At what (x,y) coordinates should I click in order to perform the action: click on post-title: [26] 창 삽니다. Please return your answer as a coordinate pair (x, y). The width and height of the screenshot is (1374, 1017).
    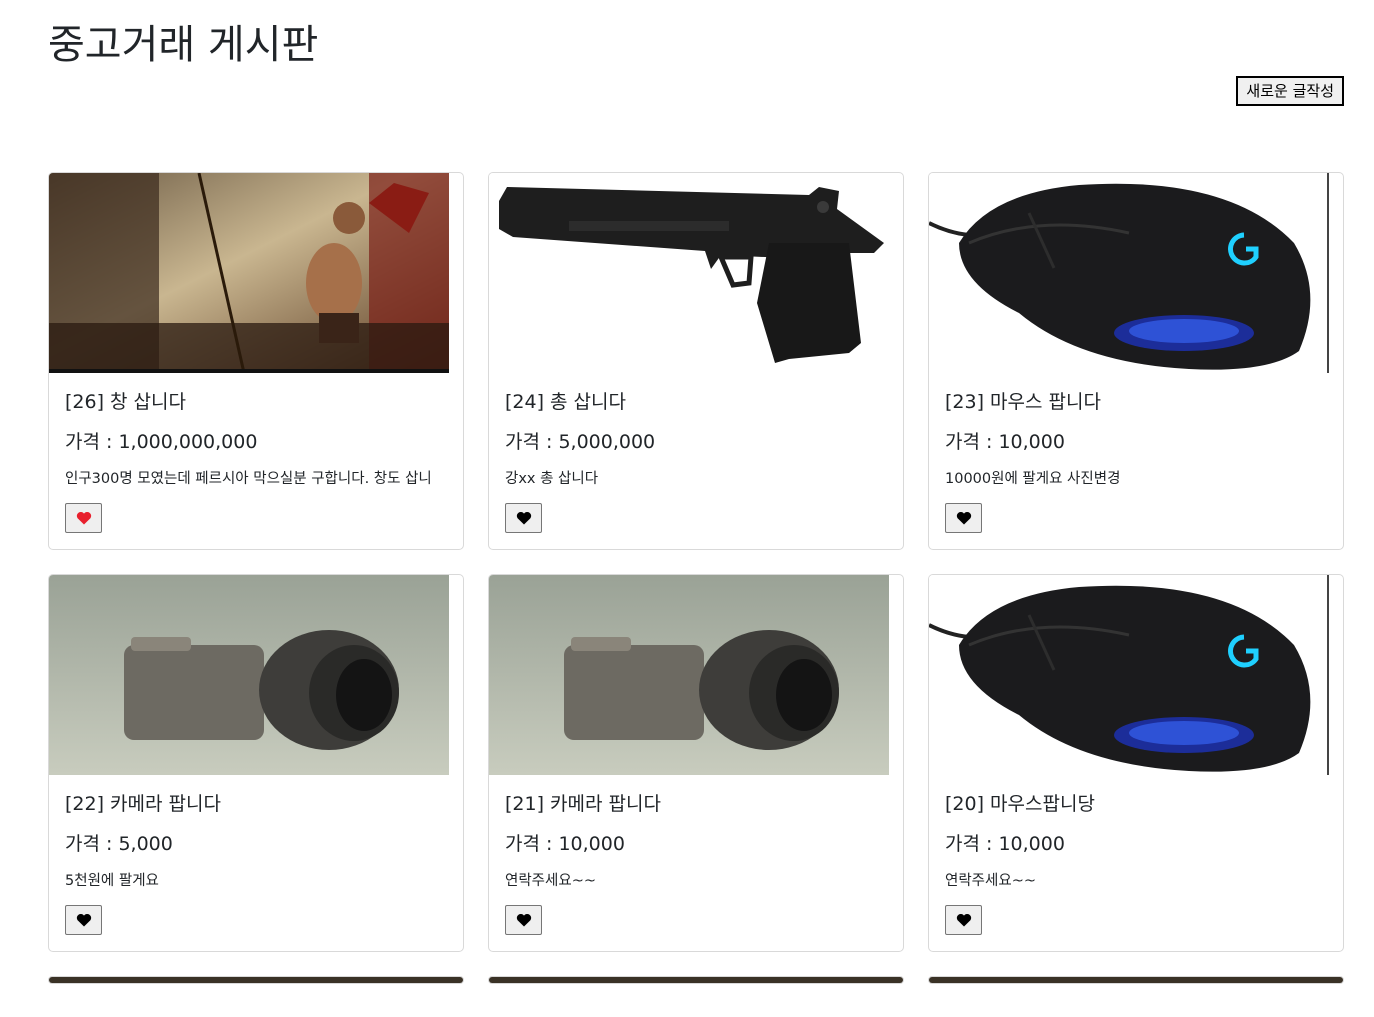
    Looking at the image, I should click on (256, 402).